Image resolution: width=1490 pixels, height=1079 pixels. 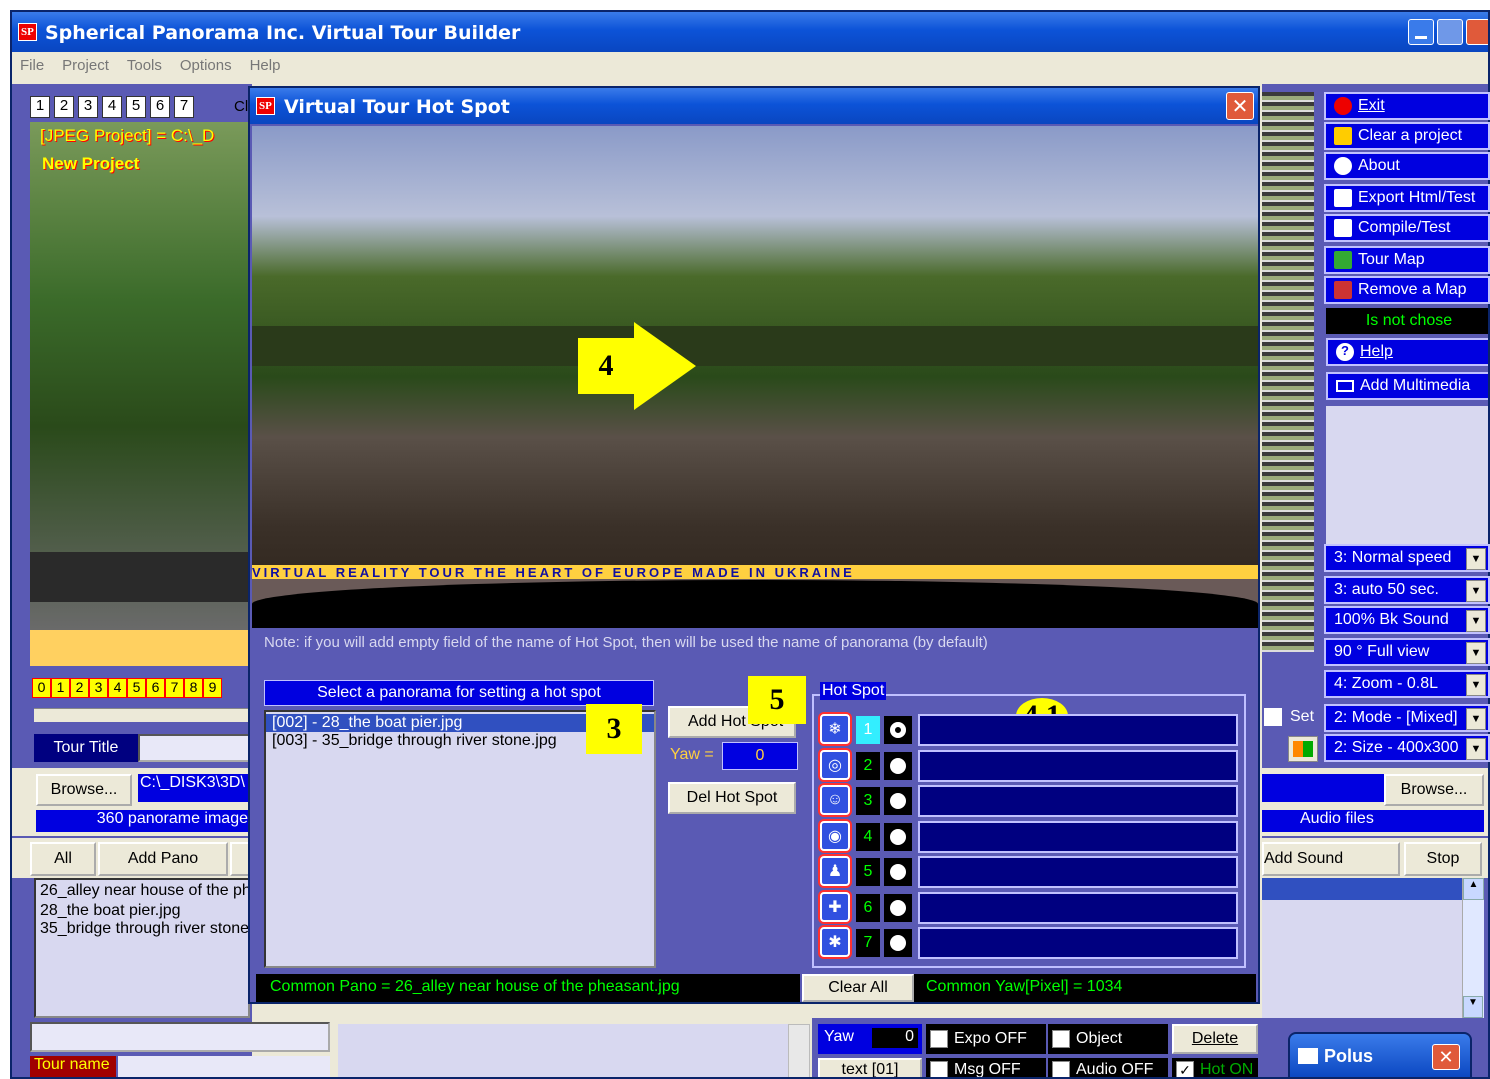 What do you see at coordinates (64, 107) in the screenshot?
I see `tab-2: 2` at bounding box center [64, 107].